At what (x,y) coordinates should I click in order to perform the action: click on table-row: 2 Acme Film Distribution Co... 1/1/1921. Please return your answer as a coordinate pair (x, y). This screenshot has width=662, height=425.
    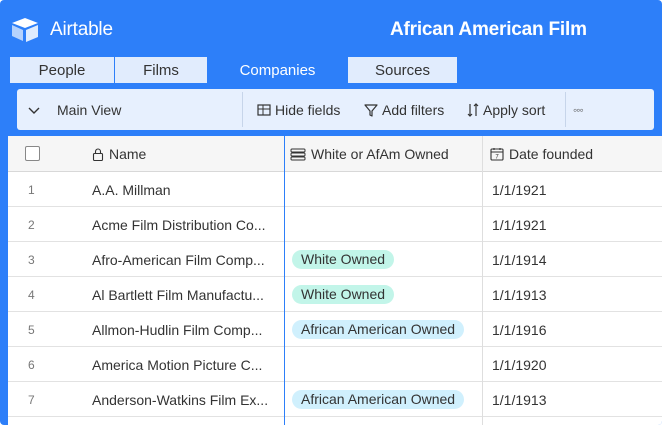
    Looking at the image, I should click on (335, 224).